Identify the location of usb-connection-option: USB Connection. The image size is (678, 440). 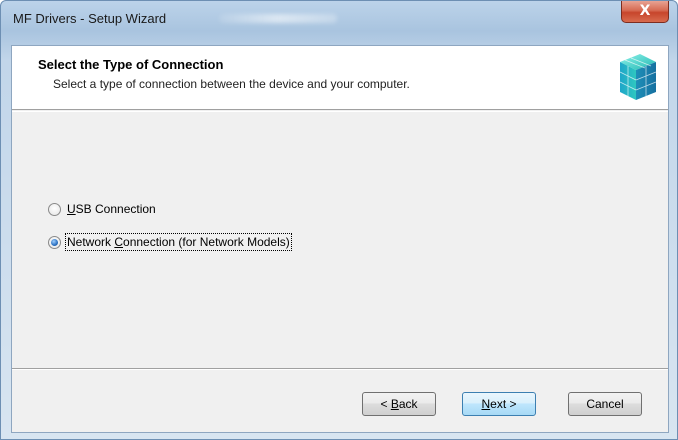
(102, 209).